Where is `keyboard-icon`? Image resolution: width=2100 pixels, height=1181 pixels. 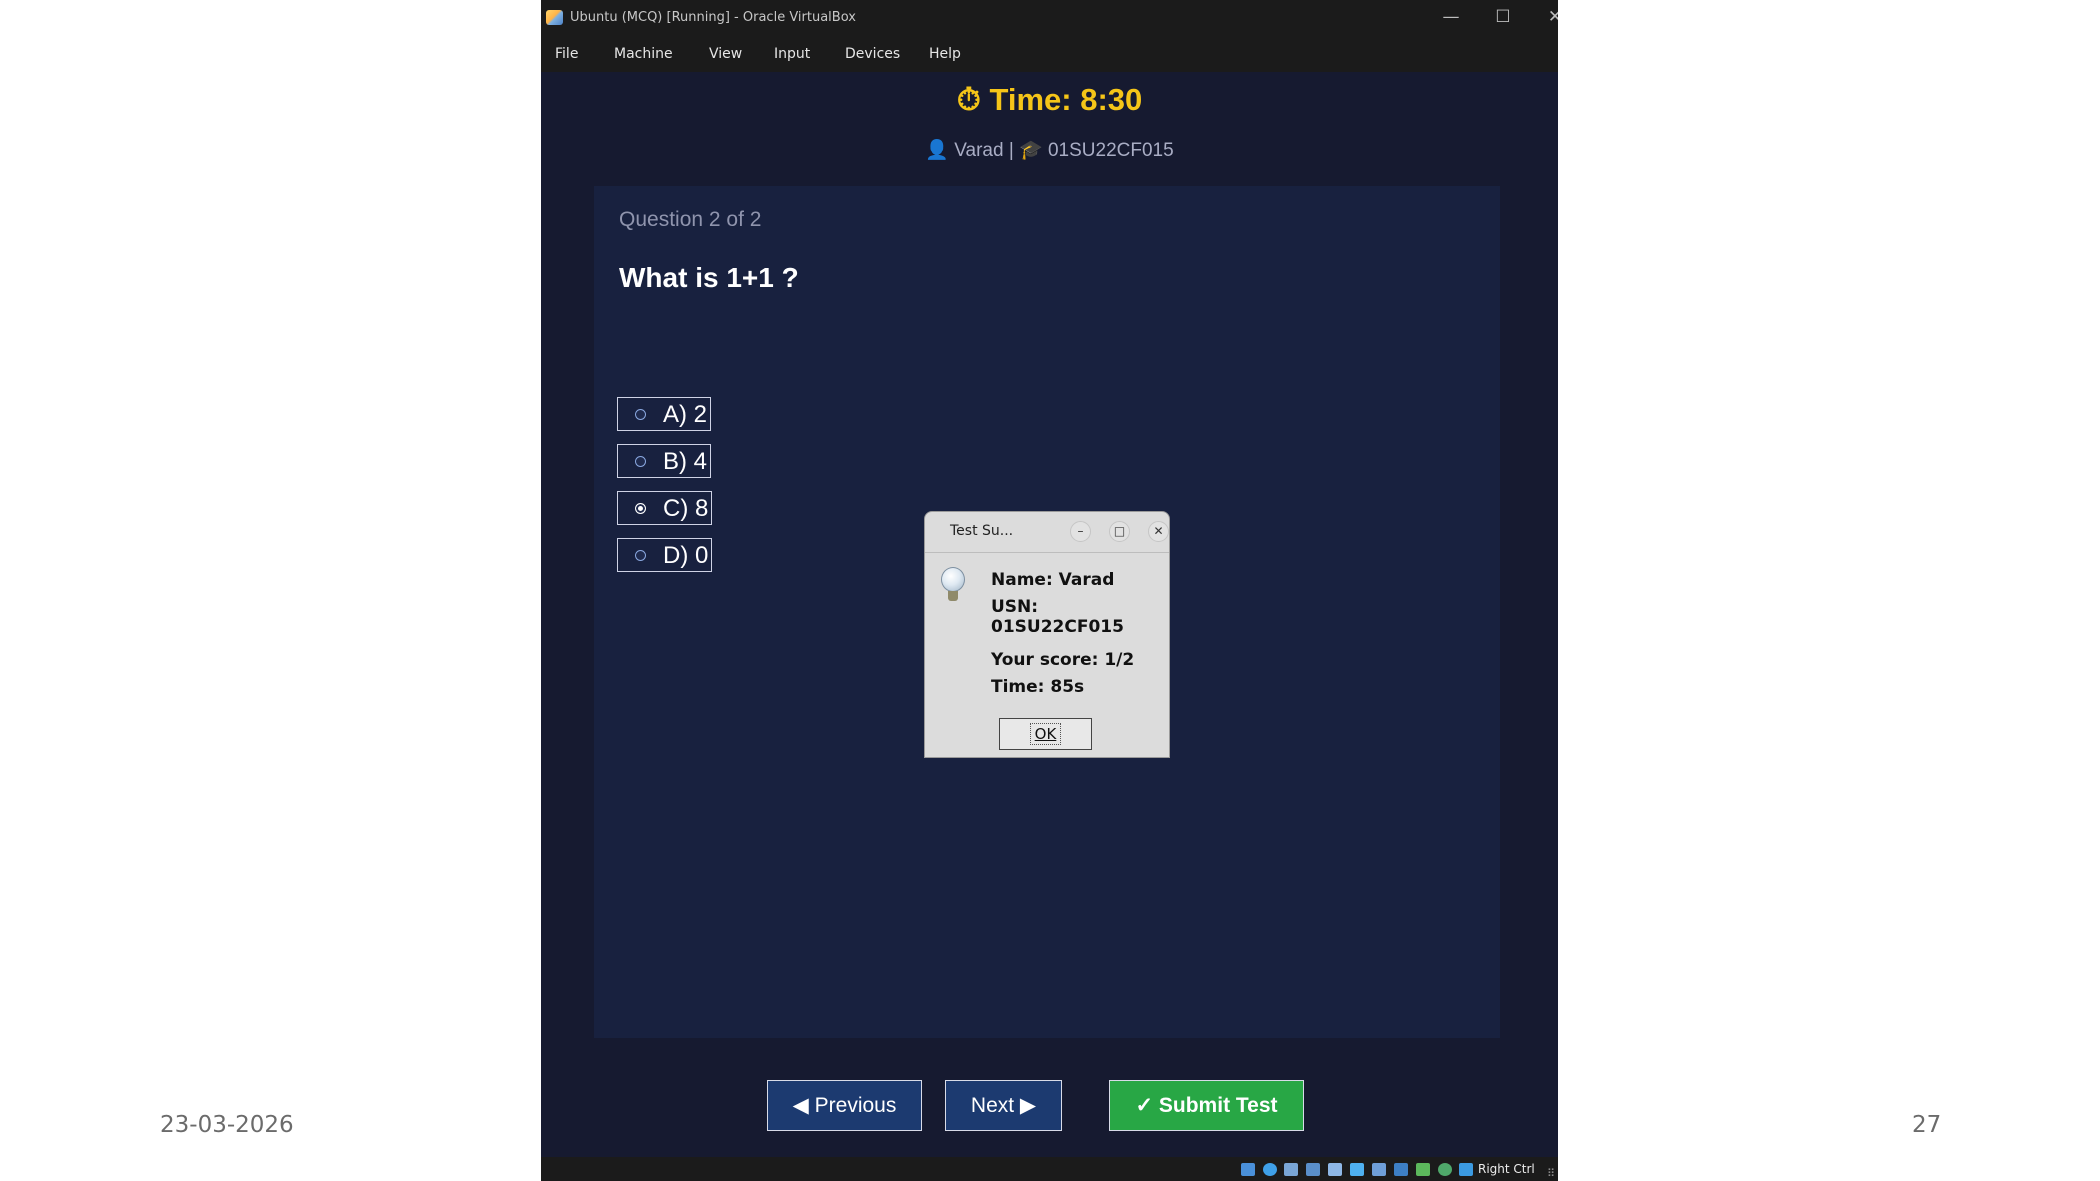 keyboard-icon is located at coordinates (1466, 1169).